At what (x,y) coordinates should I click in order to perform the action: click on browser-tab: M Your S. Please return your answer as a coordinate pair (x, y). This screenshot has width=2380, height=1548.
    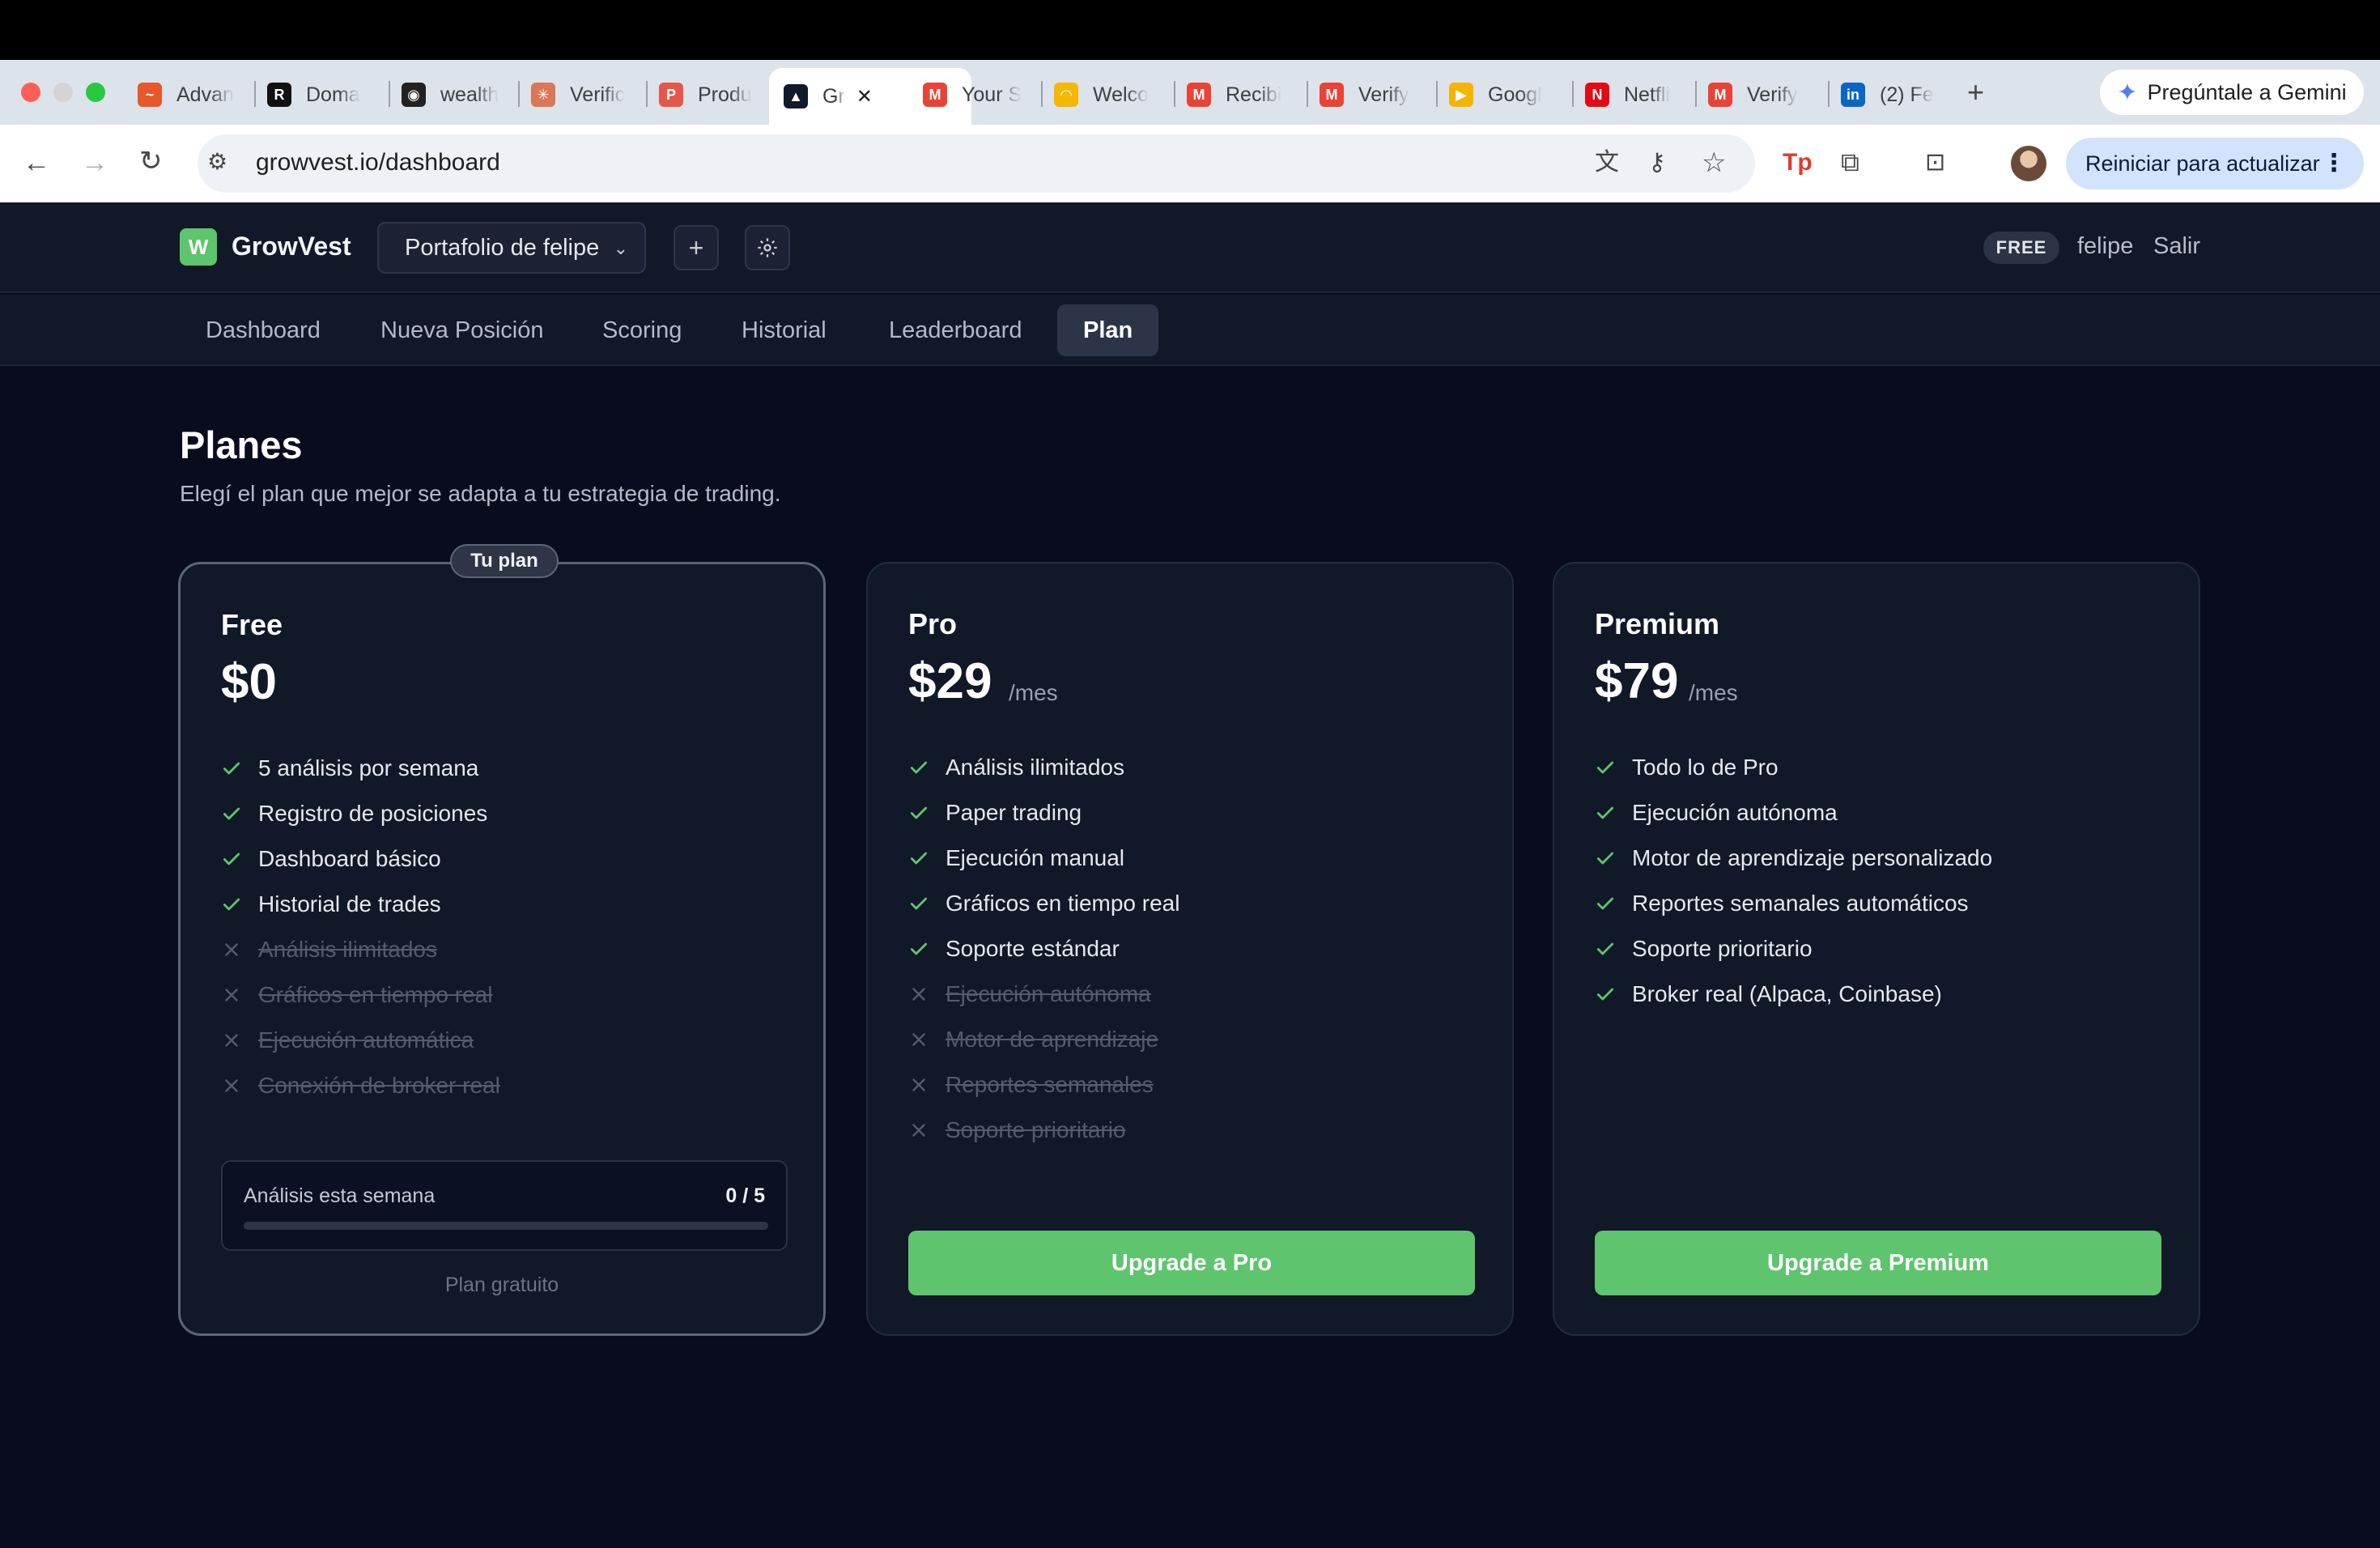
    Looking at the image, I should click on (973, 95).